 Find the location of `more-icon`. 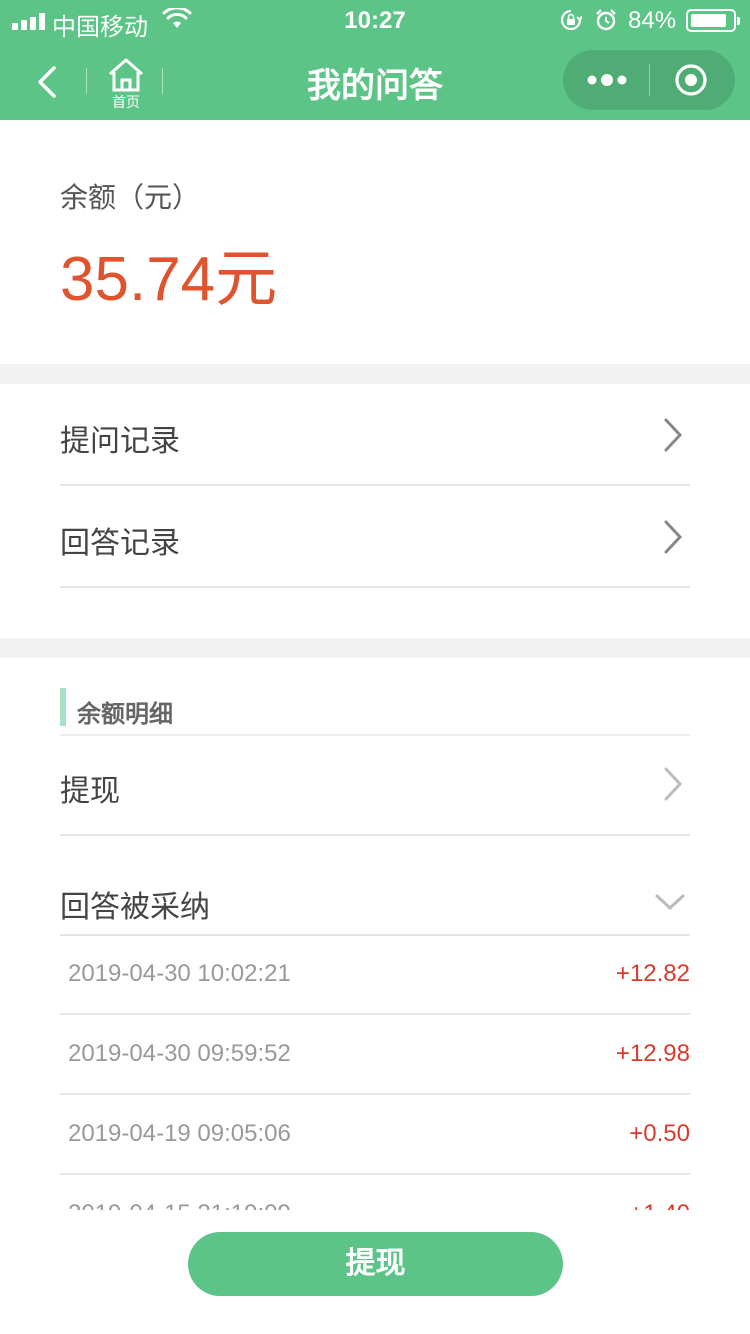

more-icon is located at coordinates (607, 80).